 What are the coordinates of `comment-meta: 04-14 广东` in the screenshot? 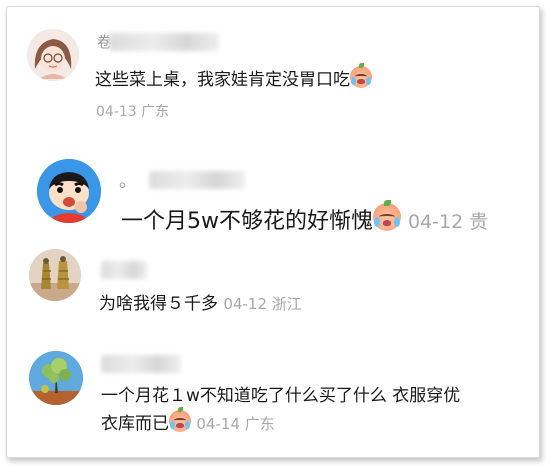 It's located at (235, 424).